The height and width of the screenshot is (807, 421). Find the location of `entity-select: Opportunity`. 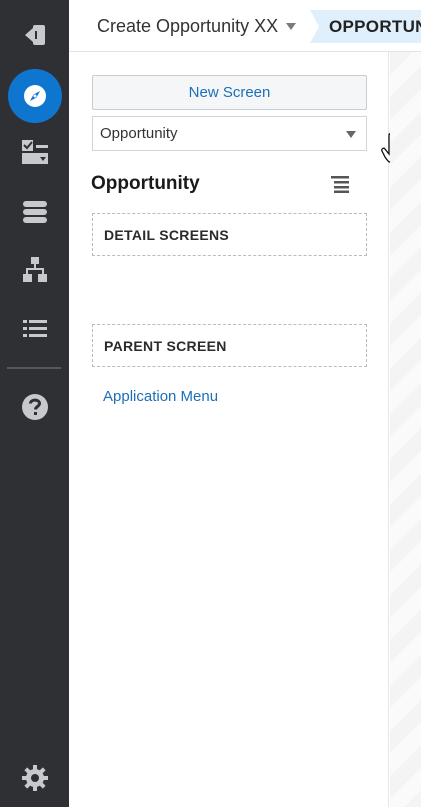

entity-select: Opportunity is located at coordinates (229, 133).